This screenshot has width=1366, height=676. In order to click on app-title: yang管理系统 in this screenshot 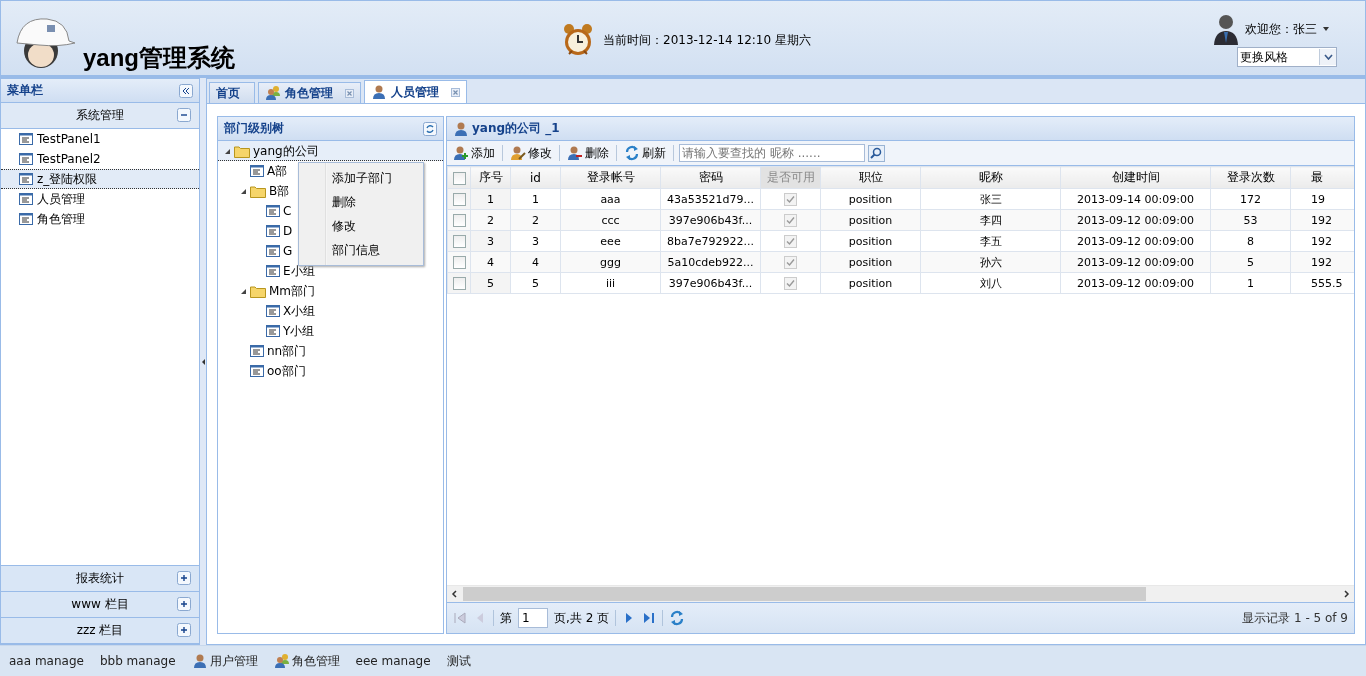, I will do `click(159, 58)`.